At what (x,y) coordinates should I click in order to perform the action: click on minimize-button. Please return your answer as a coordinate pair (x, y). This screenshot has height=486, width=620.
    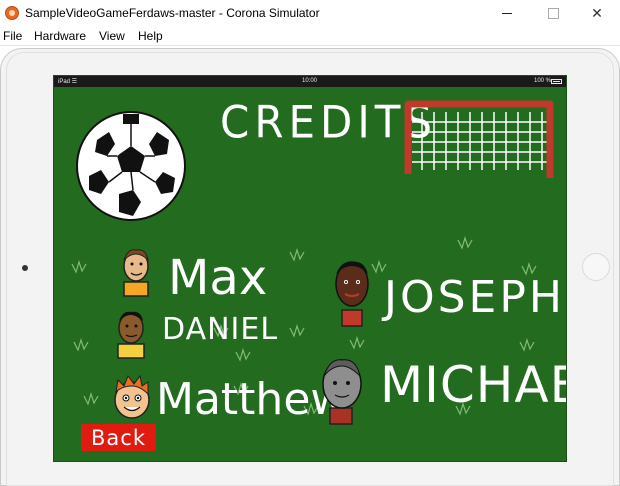
    Looking at the image, I should click on (507, 13).